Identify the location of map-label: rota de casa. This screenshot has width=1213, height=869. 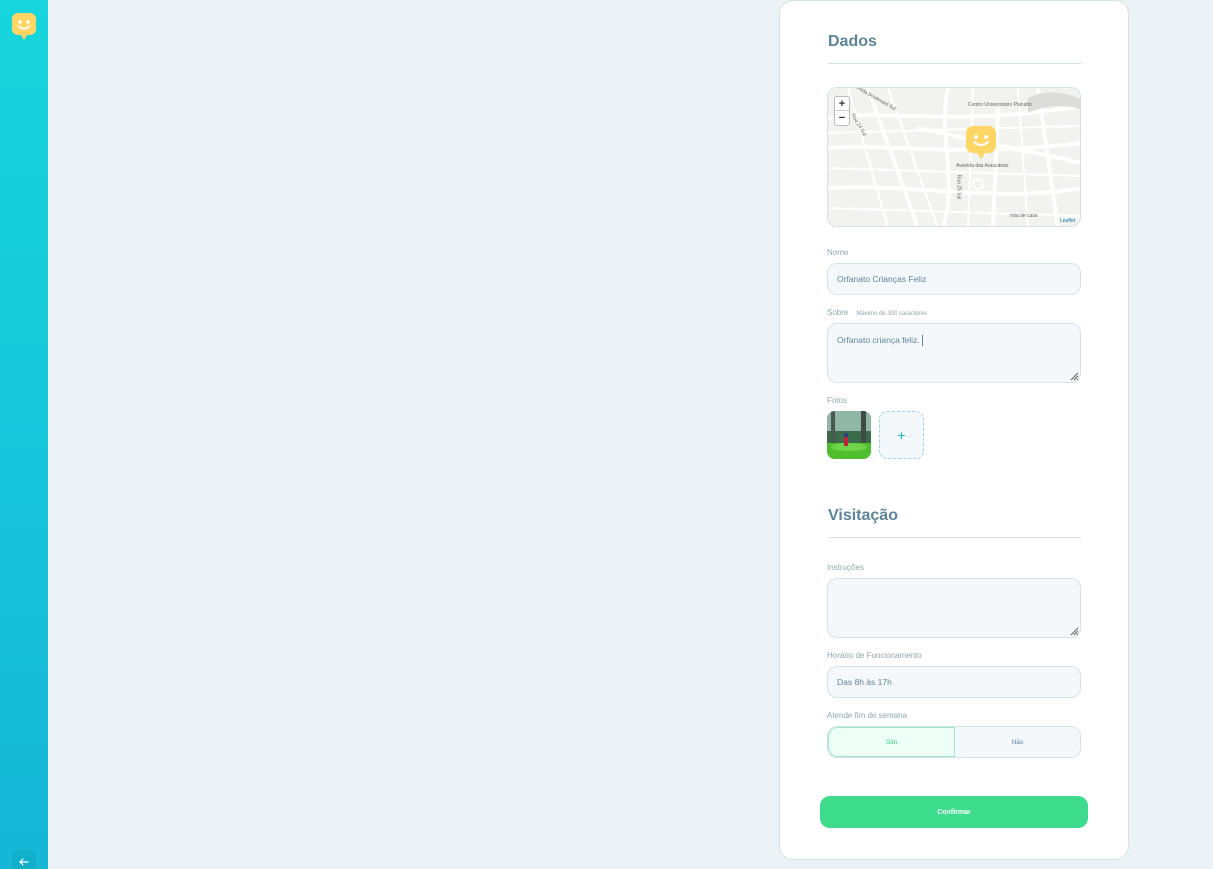
(1024, 216).